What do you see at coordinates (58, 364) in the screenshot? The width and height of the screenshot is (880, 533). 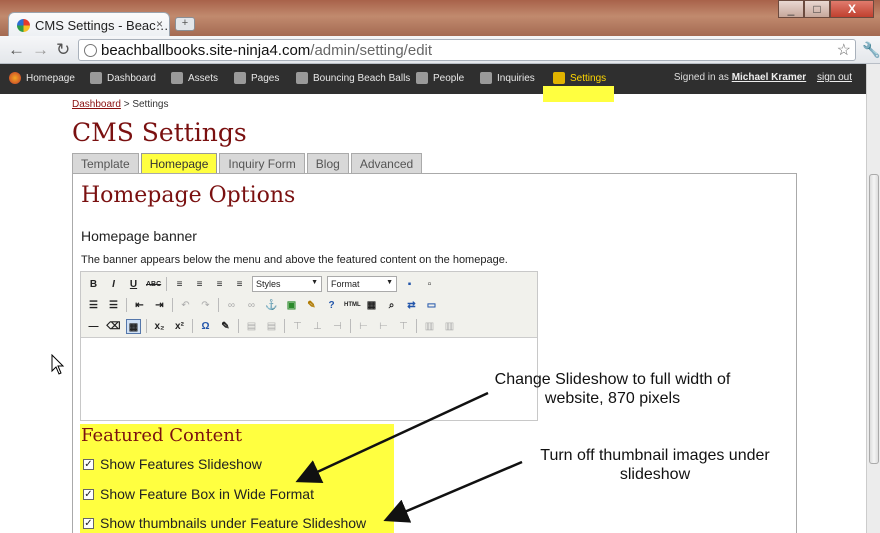 I see `mouse-cursor-icon` at bounding box center [58, 364].